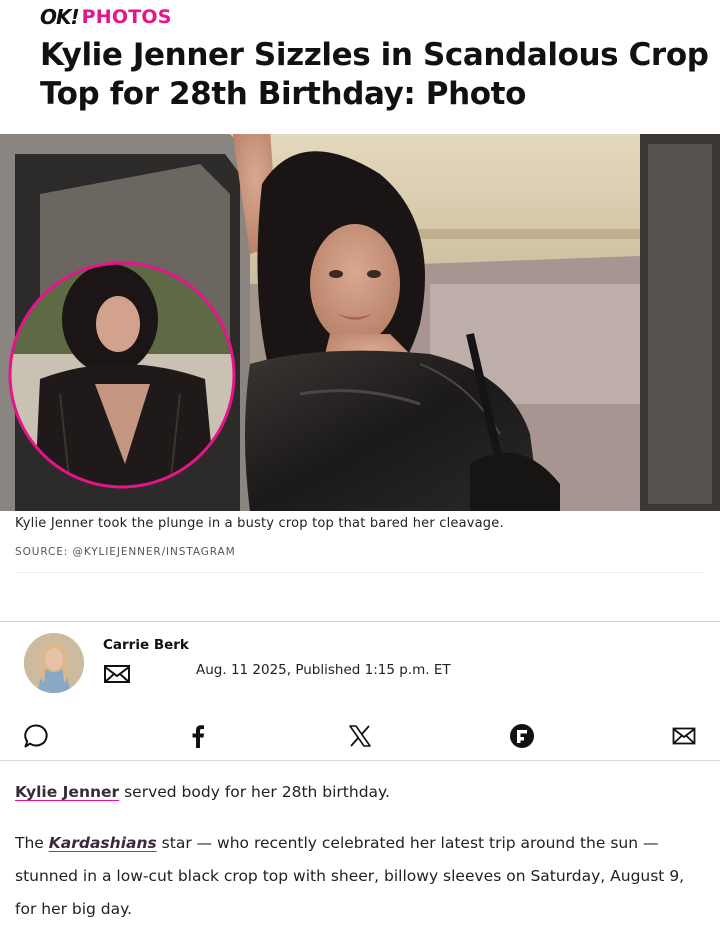 This screenshot has width=720, height=935. Describe the element at coordinates (36, 736) in the screenshot. I see `comment-icon` at that location.